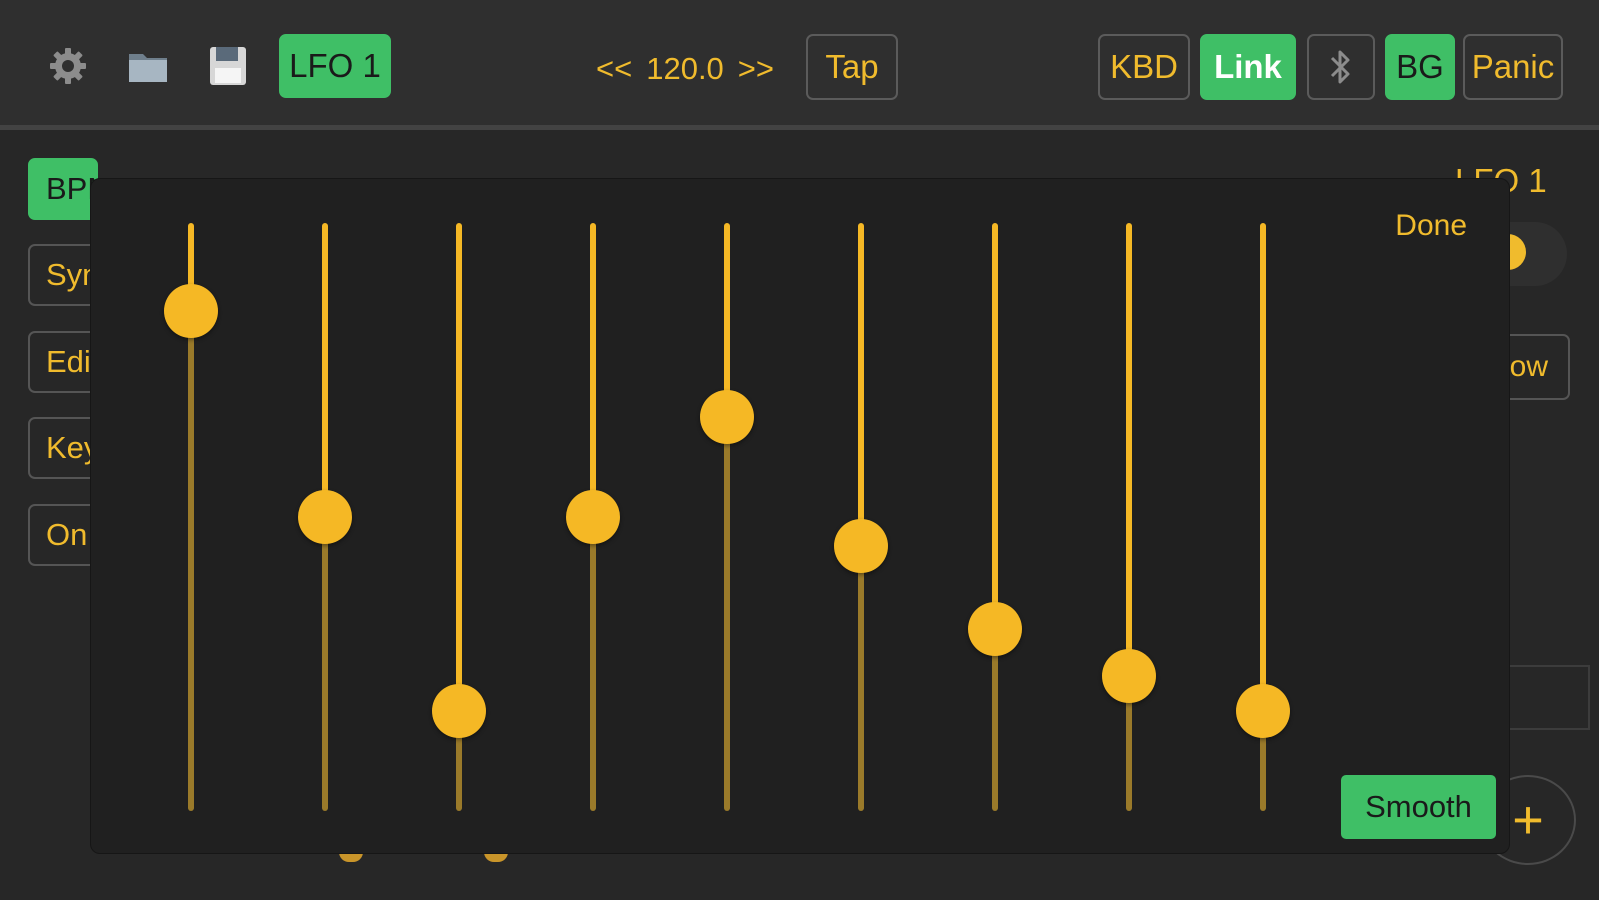  I want to click on side-button-bpm: BPM, so click(63, 189).